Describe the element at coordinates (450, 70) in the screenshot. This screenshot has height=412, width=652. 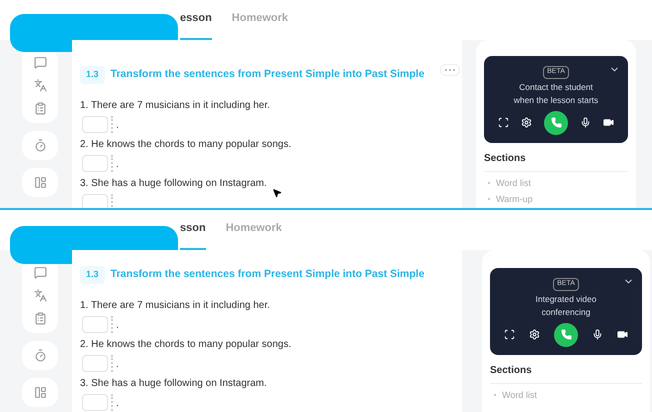
I see `more-button` at that location.